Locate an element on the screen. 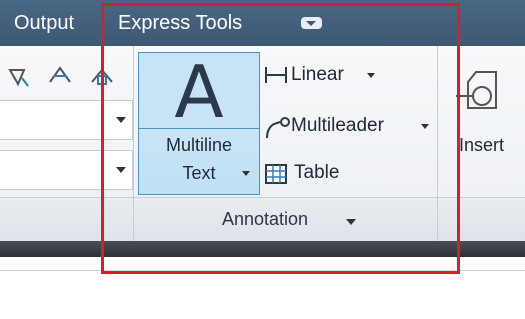 The height and width of the screenshot is (319, 525). multileader-label: Multileader is located at coordinates (337, 125).